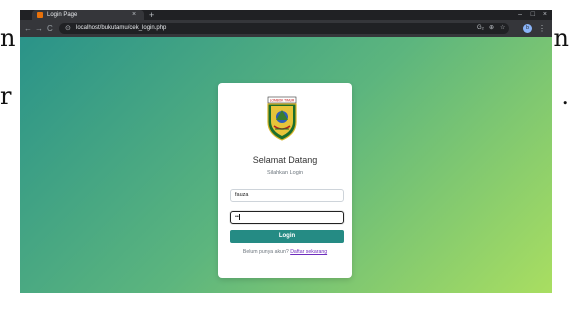 The image size is (572, 311). I want to click on translate-icon: G₂, so click(480, 28).